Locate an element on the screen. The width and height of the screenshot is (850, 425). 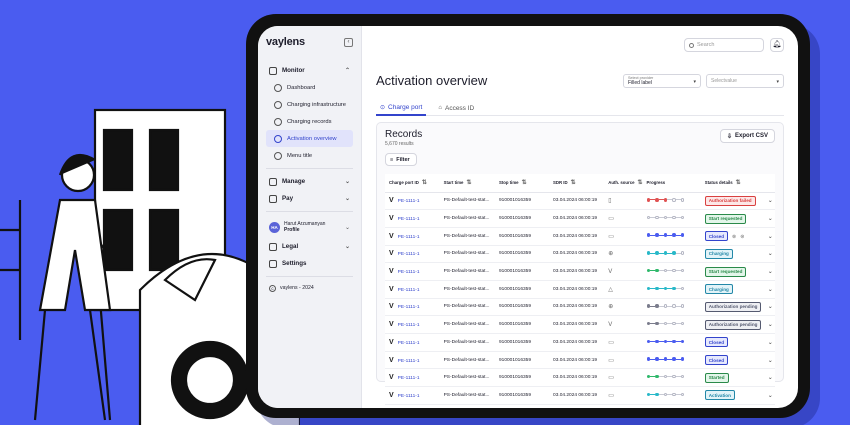
status-badge: Closed is located at coordinates (716, 360).